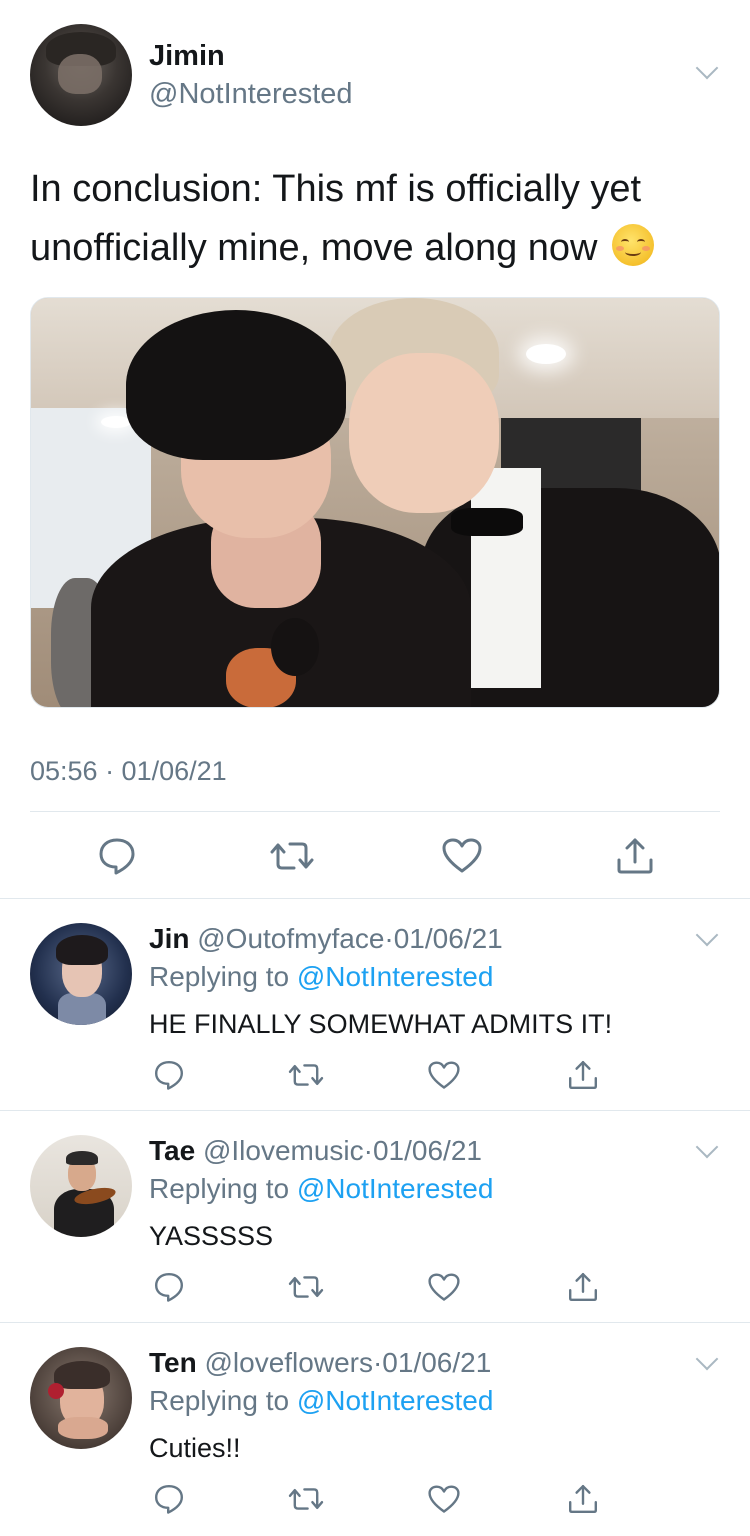  I want to click on author-handle: @NotInterested, so click(251, 94).